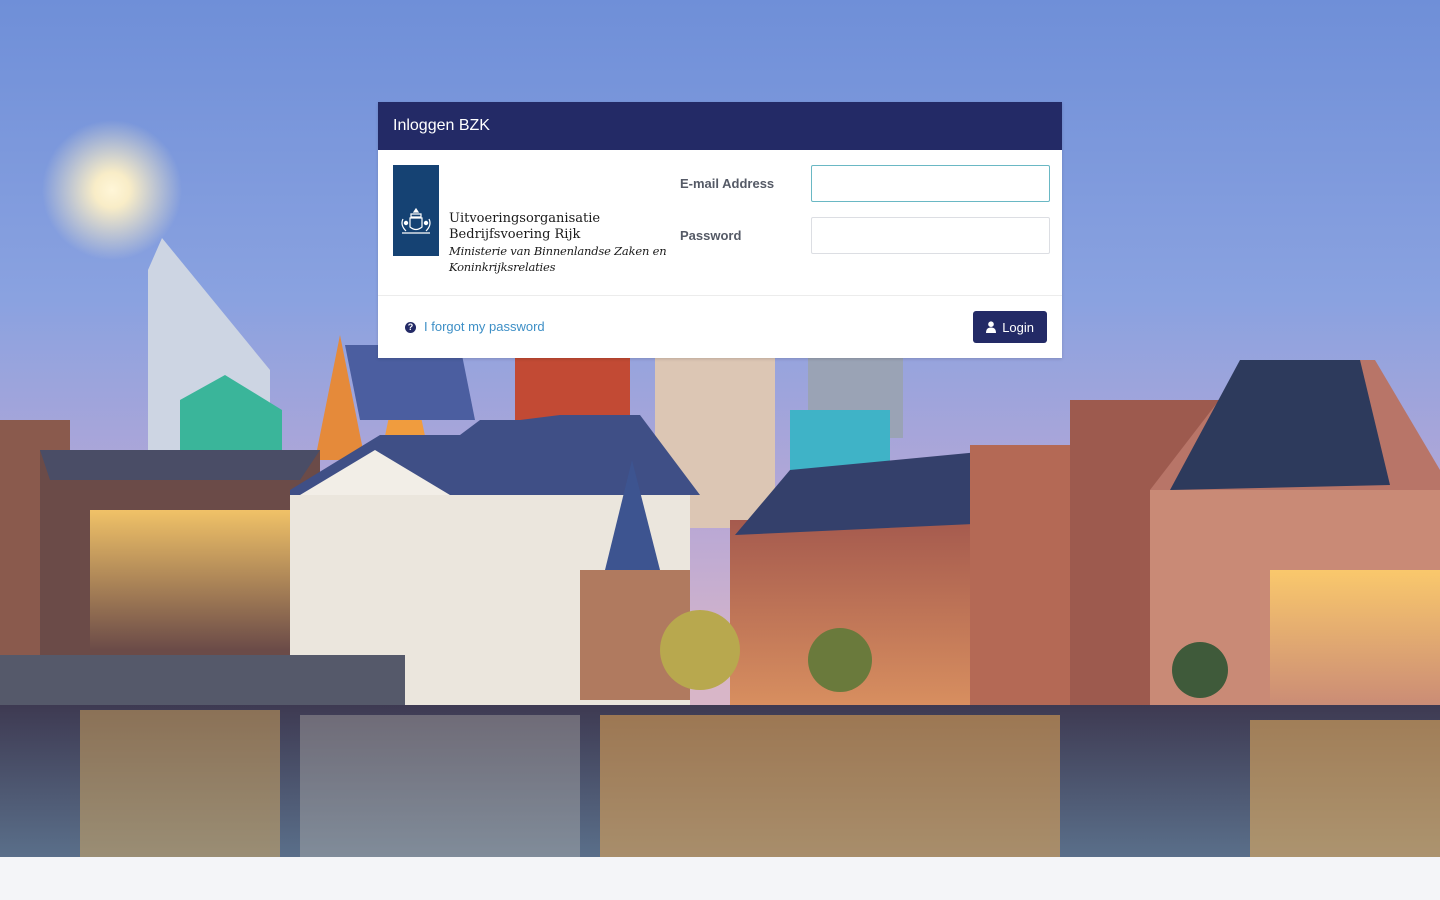 This screenshot has width=1440, height=900. What do you see at coordinates (720, 327) in the screenshot?
I see `card-footer: ? I forgot my password Login` at bounding box center [720, 327].